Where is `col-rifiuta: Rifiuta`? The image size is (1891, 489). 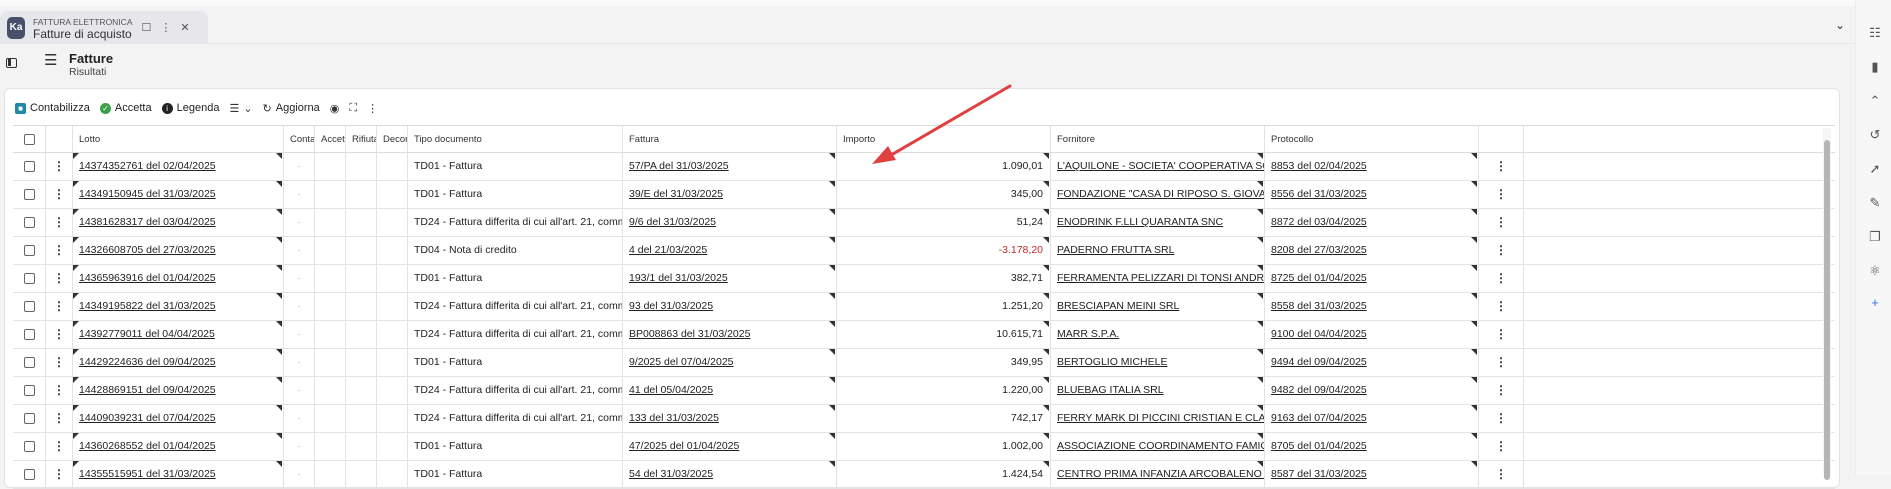
col-rifiuta: Rifiuta is located at coordinates (361, 139).